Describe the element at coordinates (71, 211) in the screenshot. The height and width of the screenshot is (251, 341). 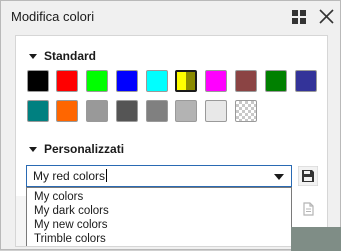
I see `dropdown-option: My dark colors` at that location.